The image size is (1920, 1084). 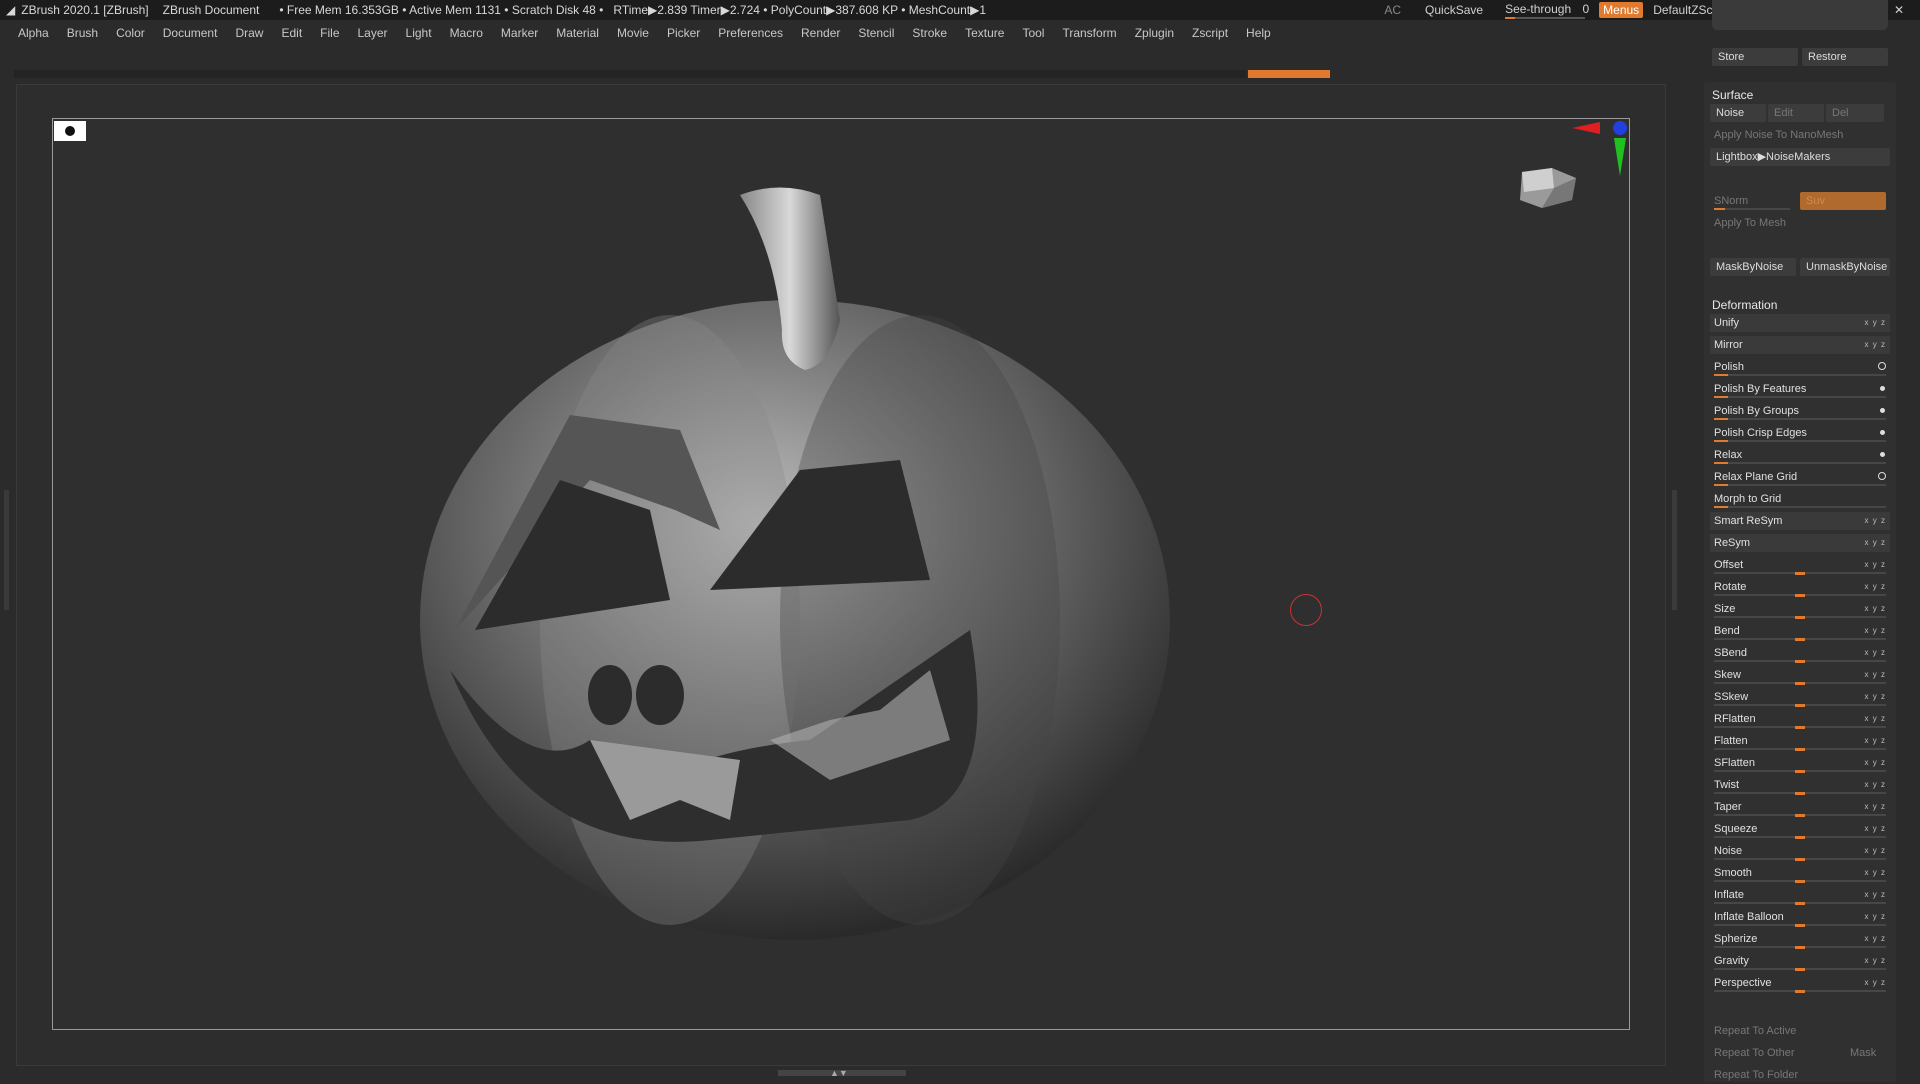 What do you see at coordinates (1845, 57) in the screenshot?
I see `restore-button: Restore` at bounding box center [1845, 57].